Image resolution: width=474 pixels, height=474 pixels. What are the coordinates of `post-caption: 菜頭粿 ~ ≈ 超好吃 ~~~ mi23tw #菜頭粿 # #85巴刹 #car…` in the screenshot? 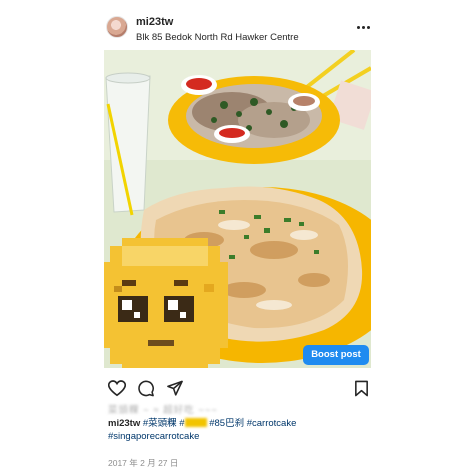 It's located at (239, 423).